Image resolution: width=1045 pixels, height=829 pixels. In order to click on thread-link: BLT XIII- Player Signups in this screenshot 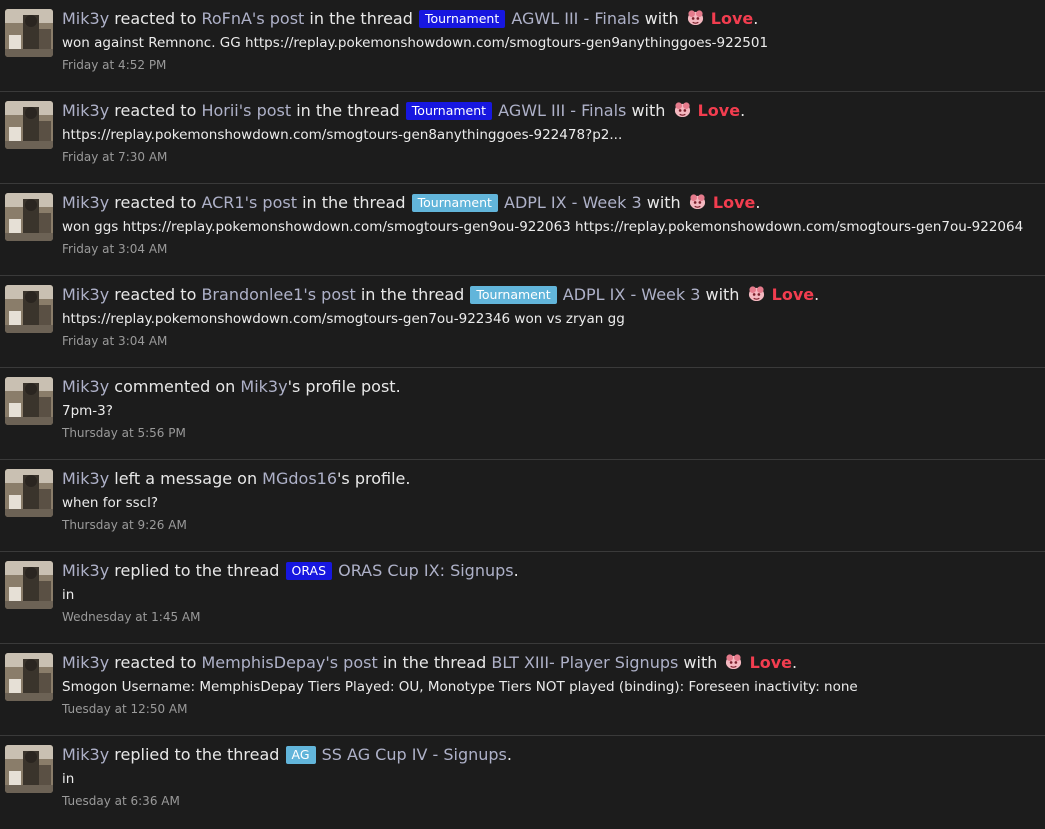, I will do `click(584, 662)`.